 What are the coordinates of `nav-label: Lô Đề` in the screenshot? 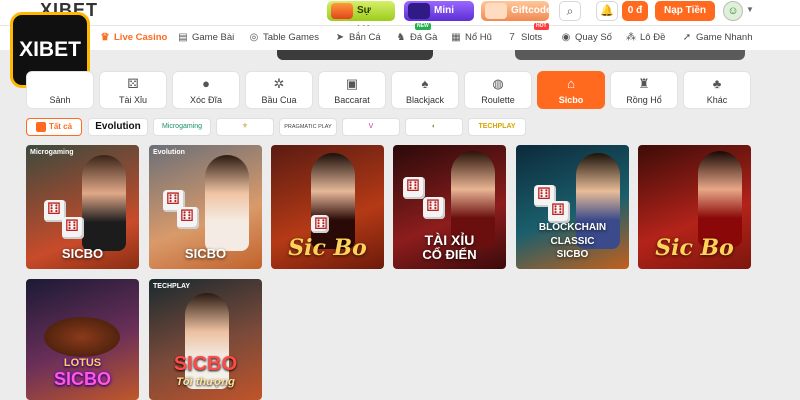 It's located at (653, 37).